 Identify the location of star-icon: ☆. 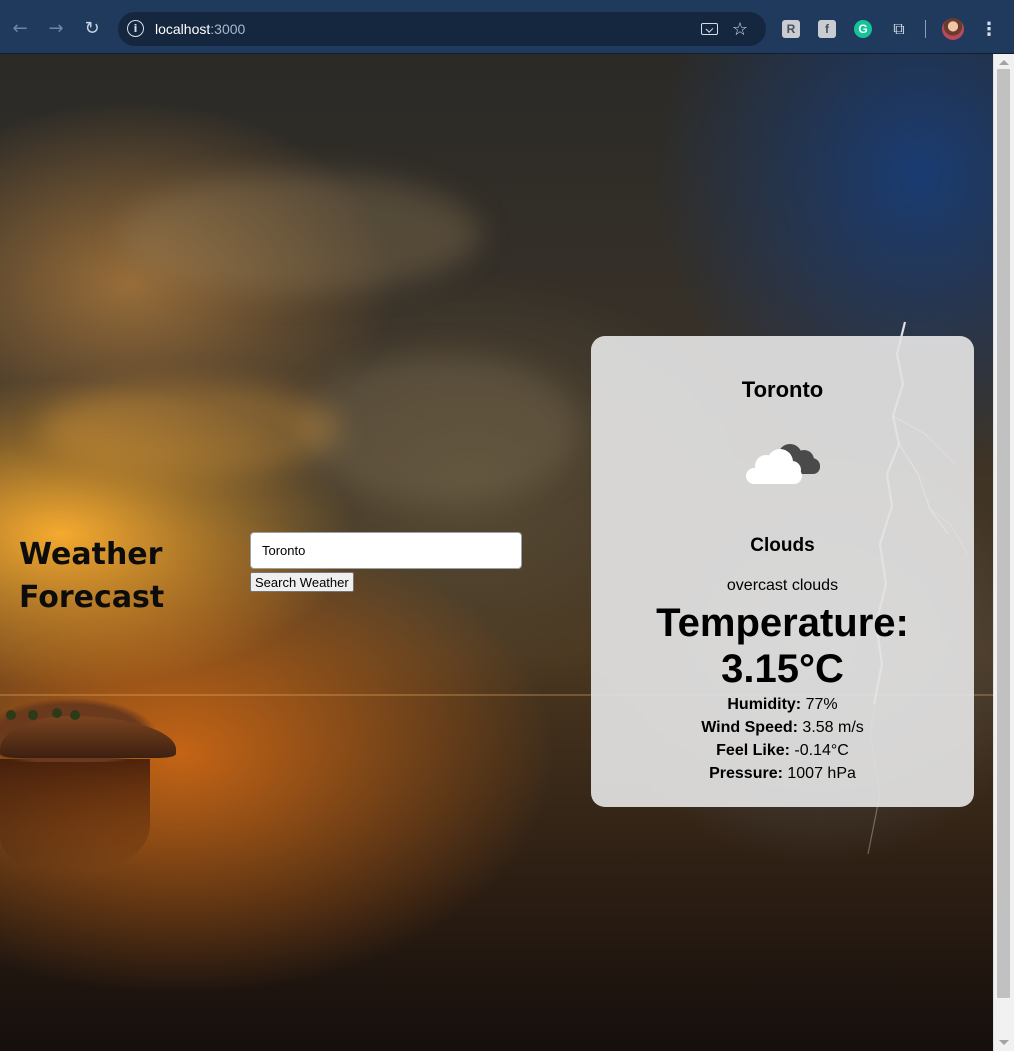
(740, 29).